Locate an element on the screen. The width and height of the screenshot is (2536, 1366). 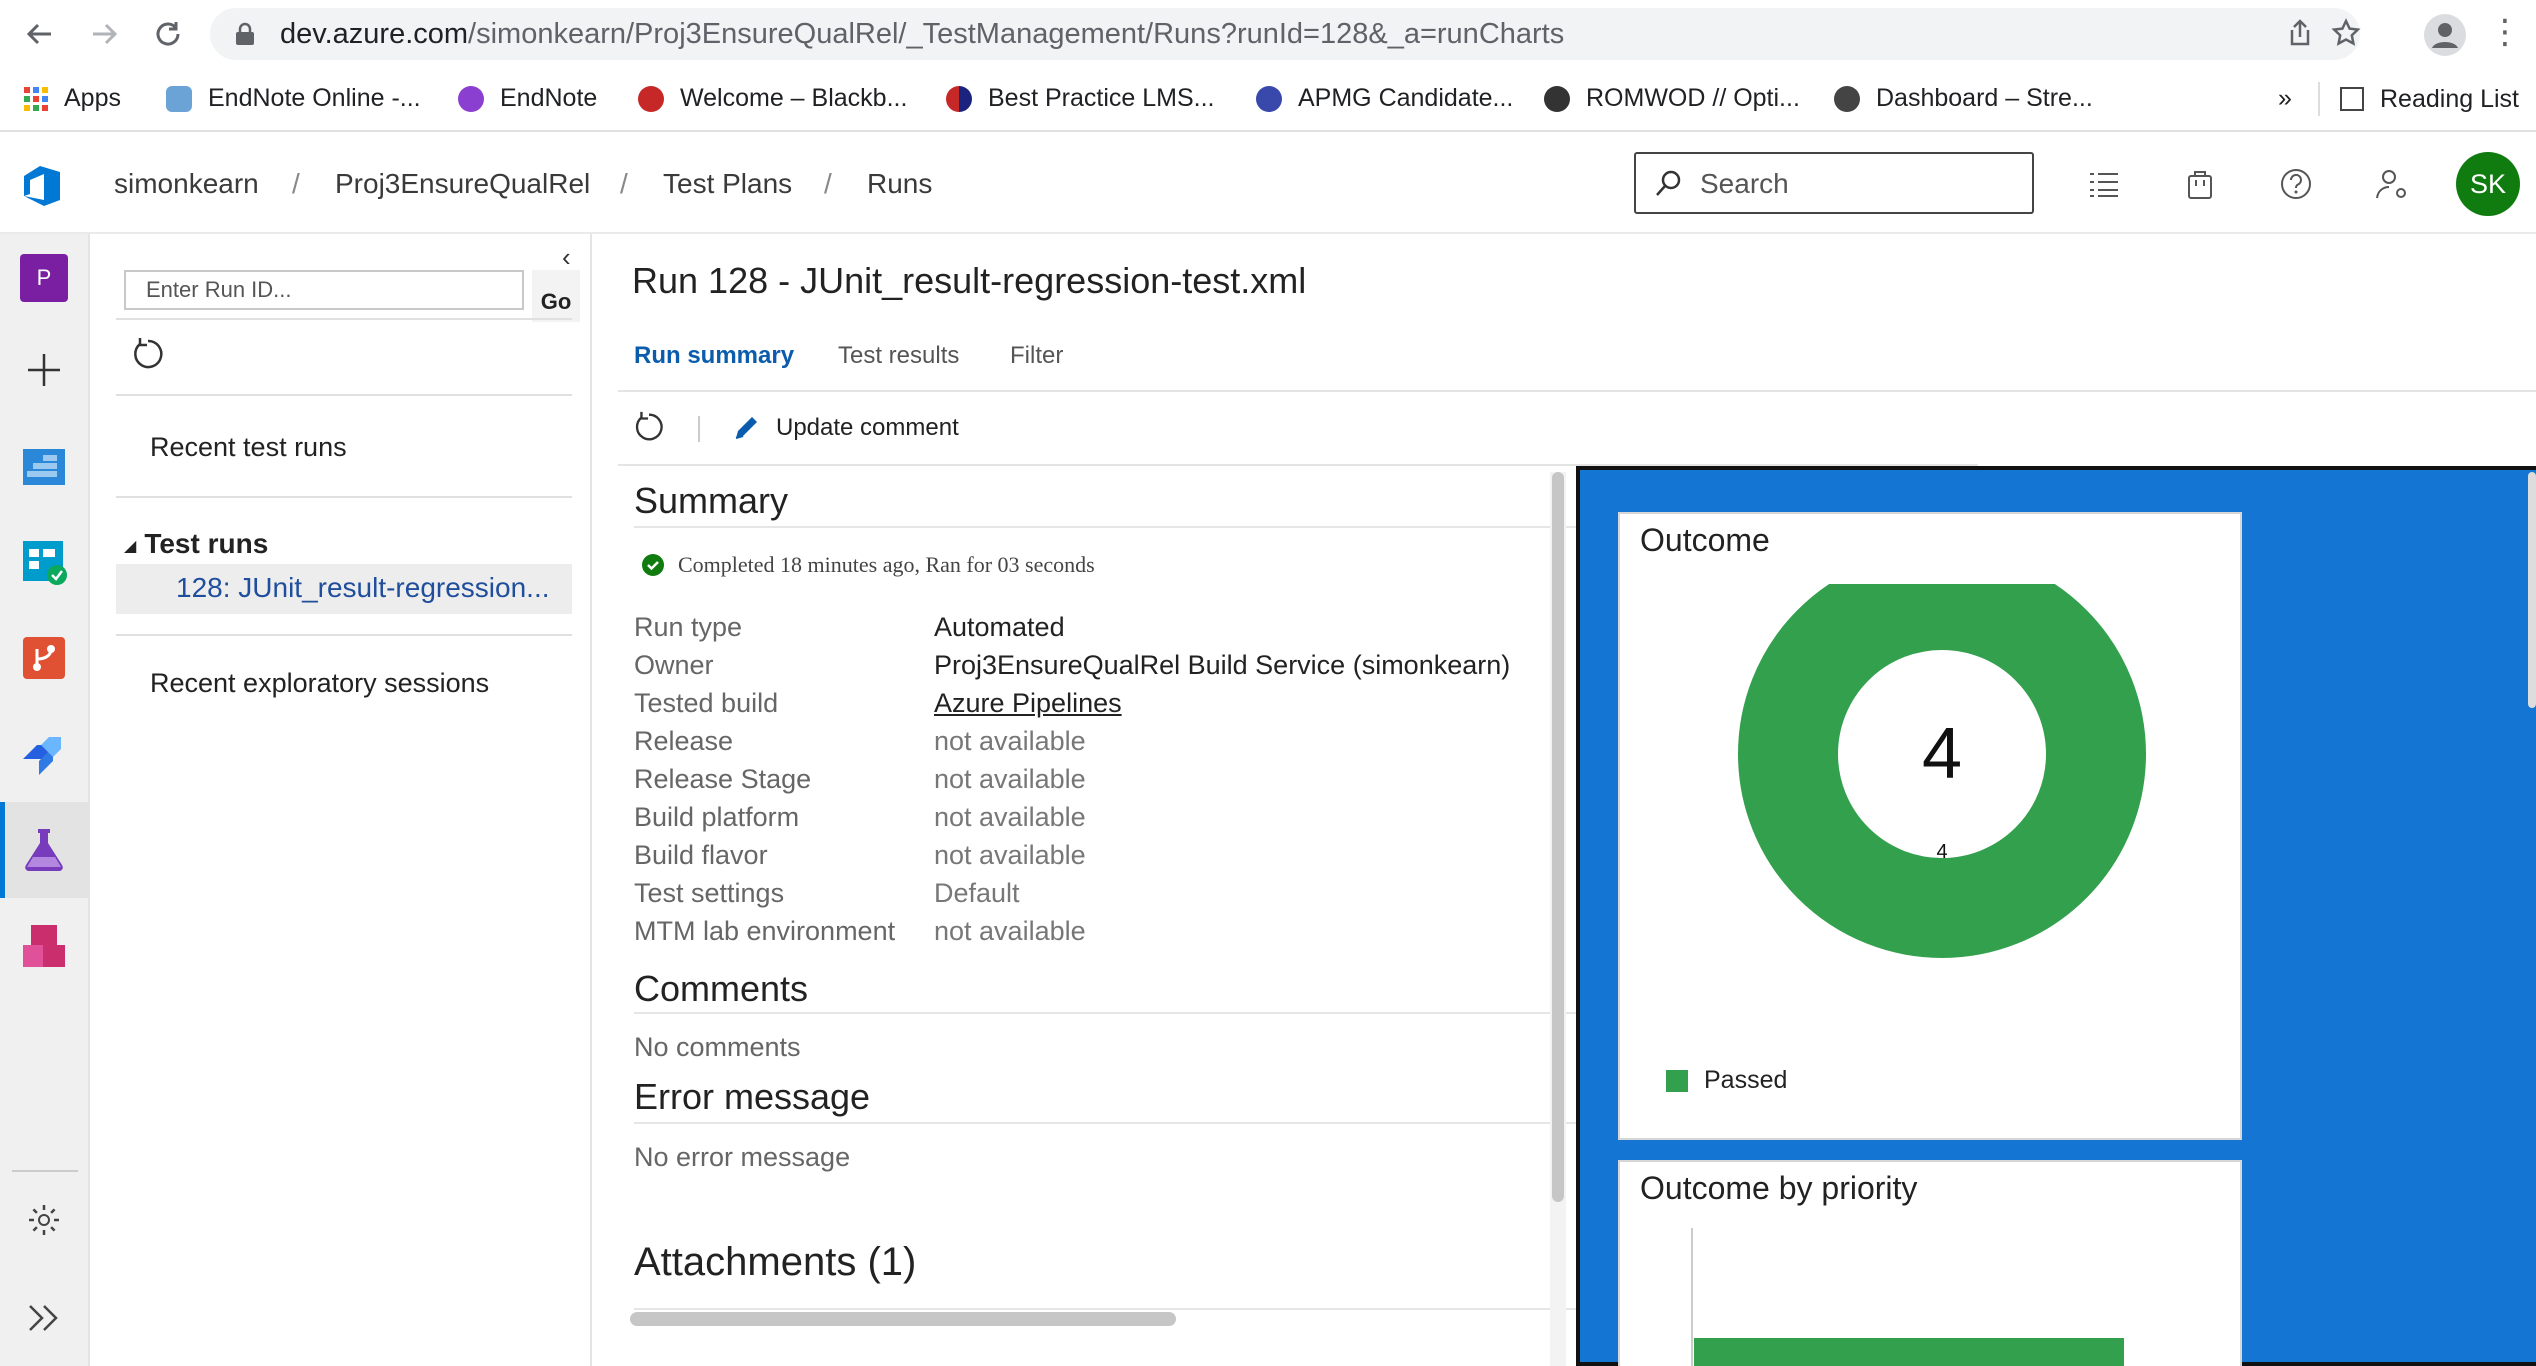
collapse-panel-chevron-icon: ‹ is located at coordinates (566, 257).